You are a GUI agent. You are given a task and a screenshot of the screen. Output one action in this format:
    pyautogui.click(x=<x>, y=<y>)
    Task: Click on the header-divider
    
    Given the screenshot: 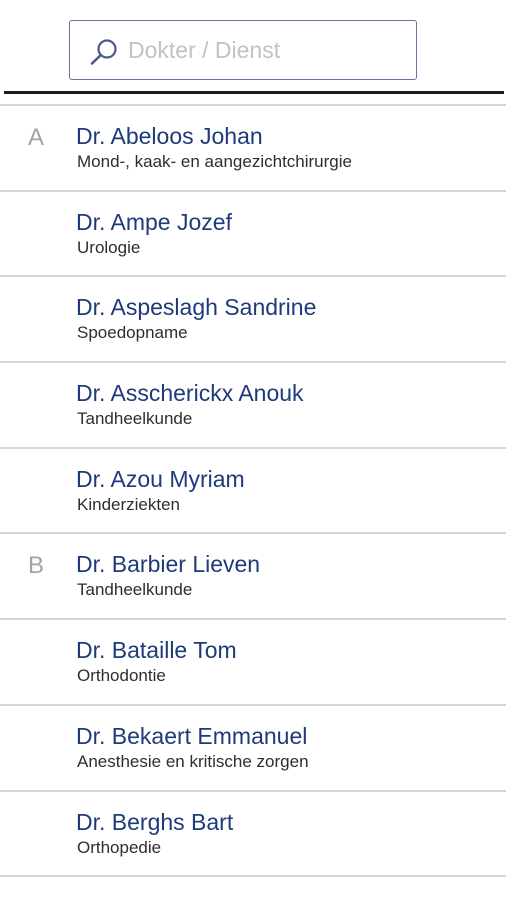 What is the action you would take?
    pyautogui.click(x=254, y=92)
    